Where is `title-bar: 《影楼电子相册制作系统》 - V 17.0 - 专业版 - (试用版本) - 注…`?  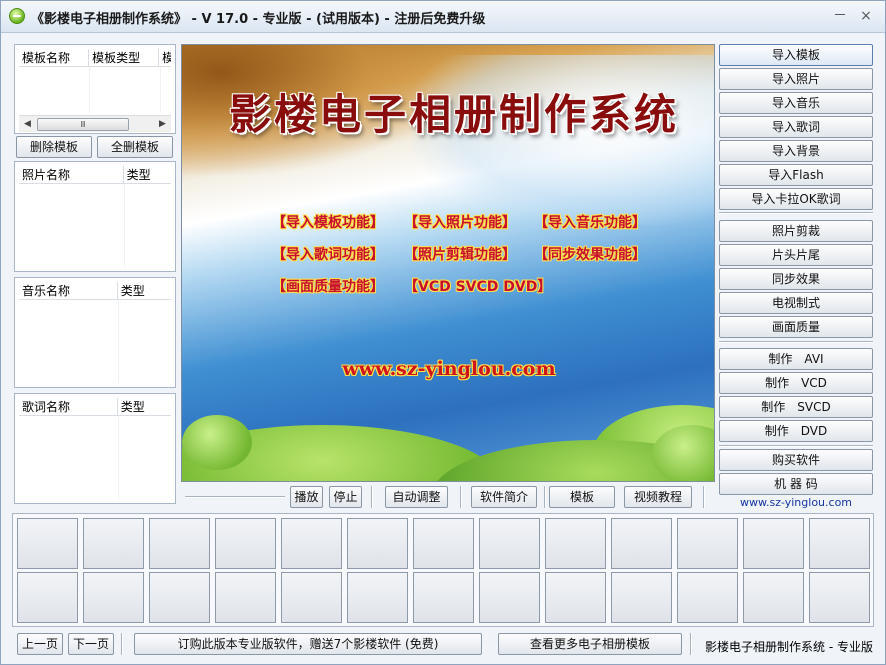 title-bar: 《影楼电子相册制作系统》 - V 17.0 - 专业版 - (试用版本) - 注… is located at coordinates (443, 17).